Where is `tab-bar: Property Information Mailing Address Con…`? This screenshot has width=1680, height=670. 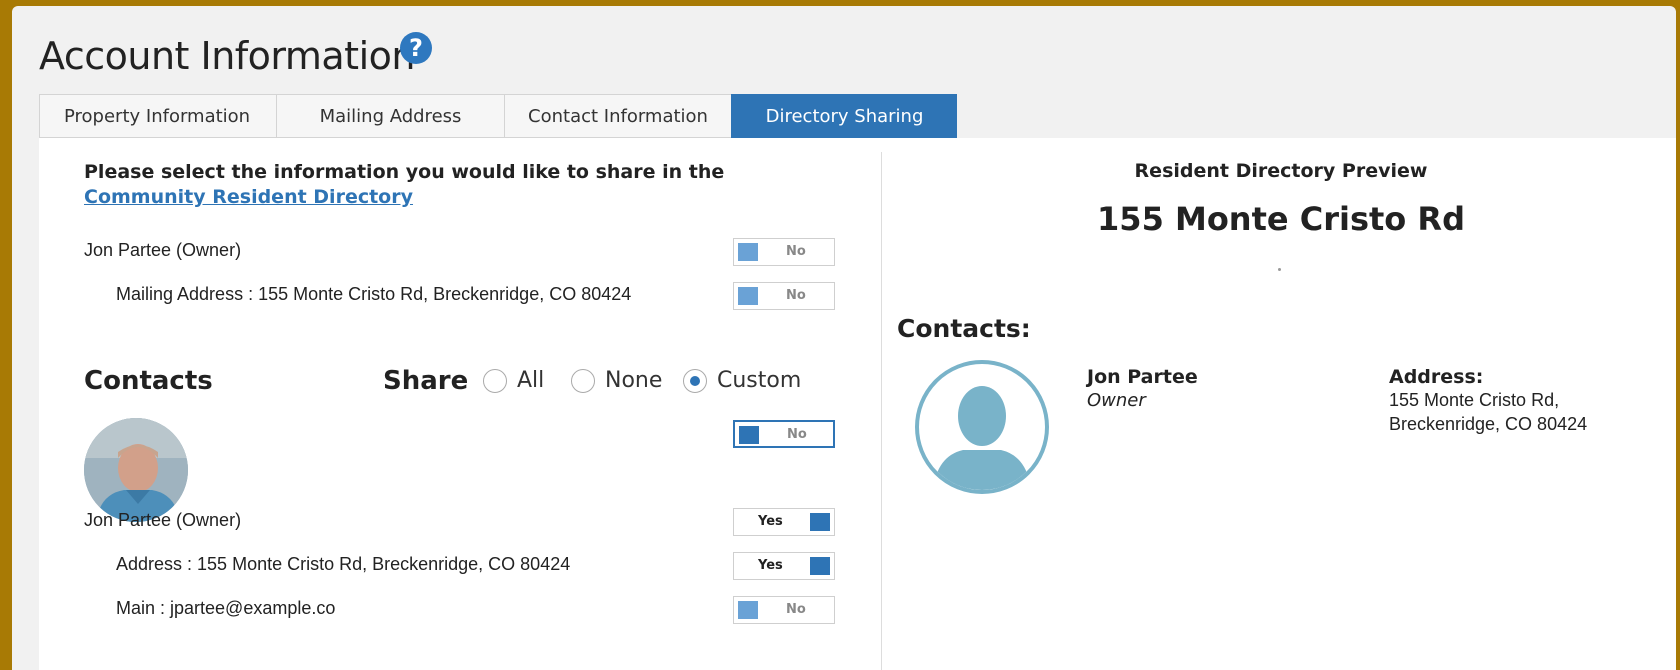 tab-bar: Property Information Mailing Address Con… is located at coordinates (498, 116).